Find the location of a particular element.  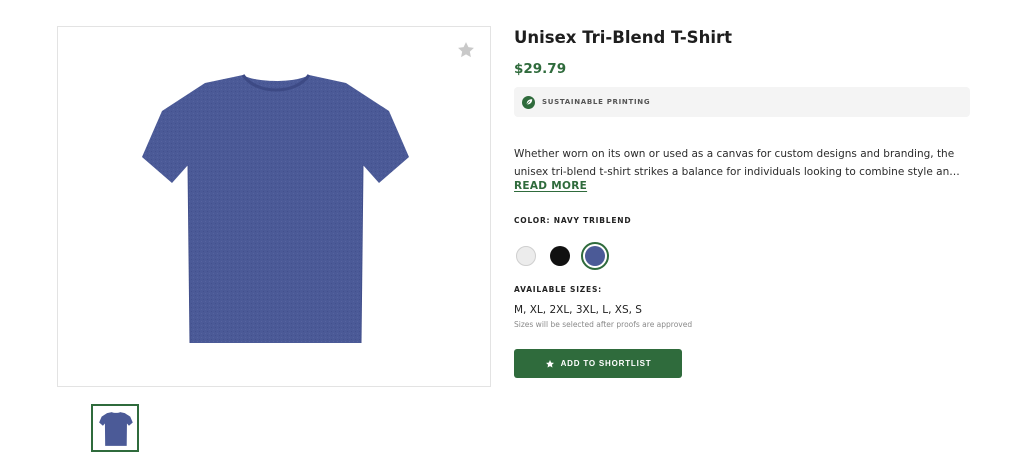

product-title: Unisex Tri-Blend T-Shirt is located at coordinates (623, 37).